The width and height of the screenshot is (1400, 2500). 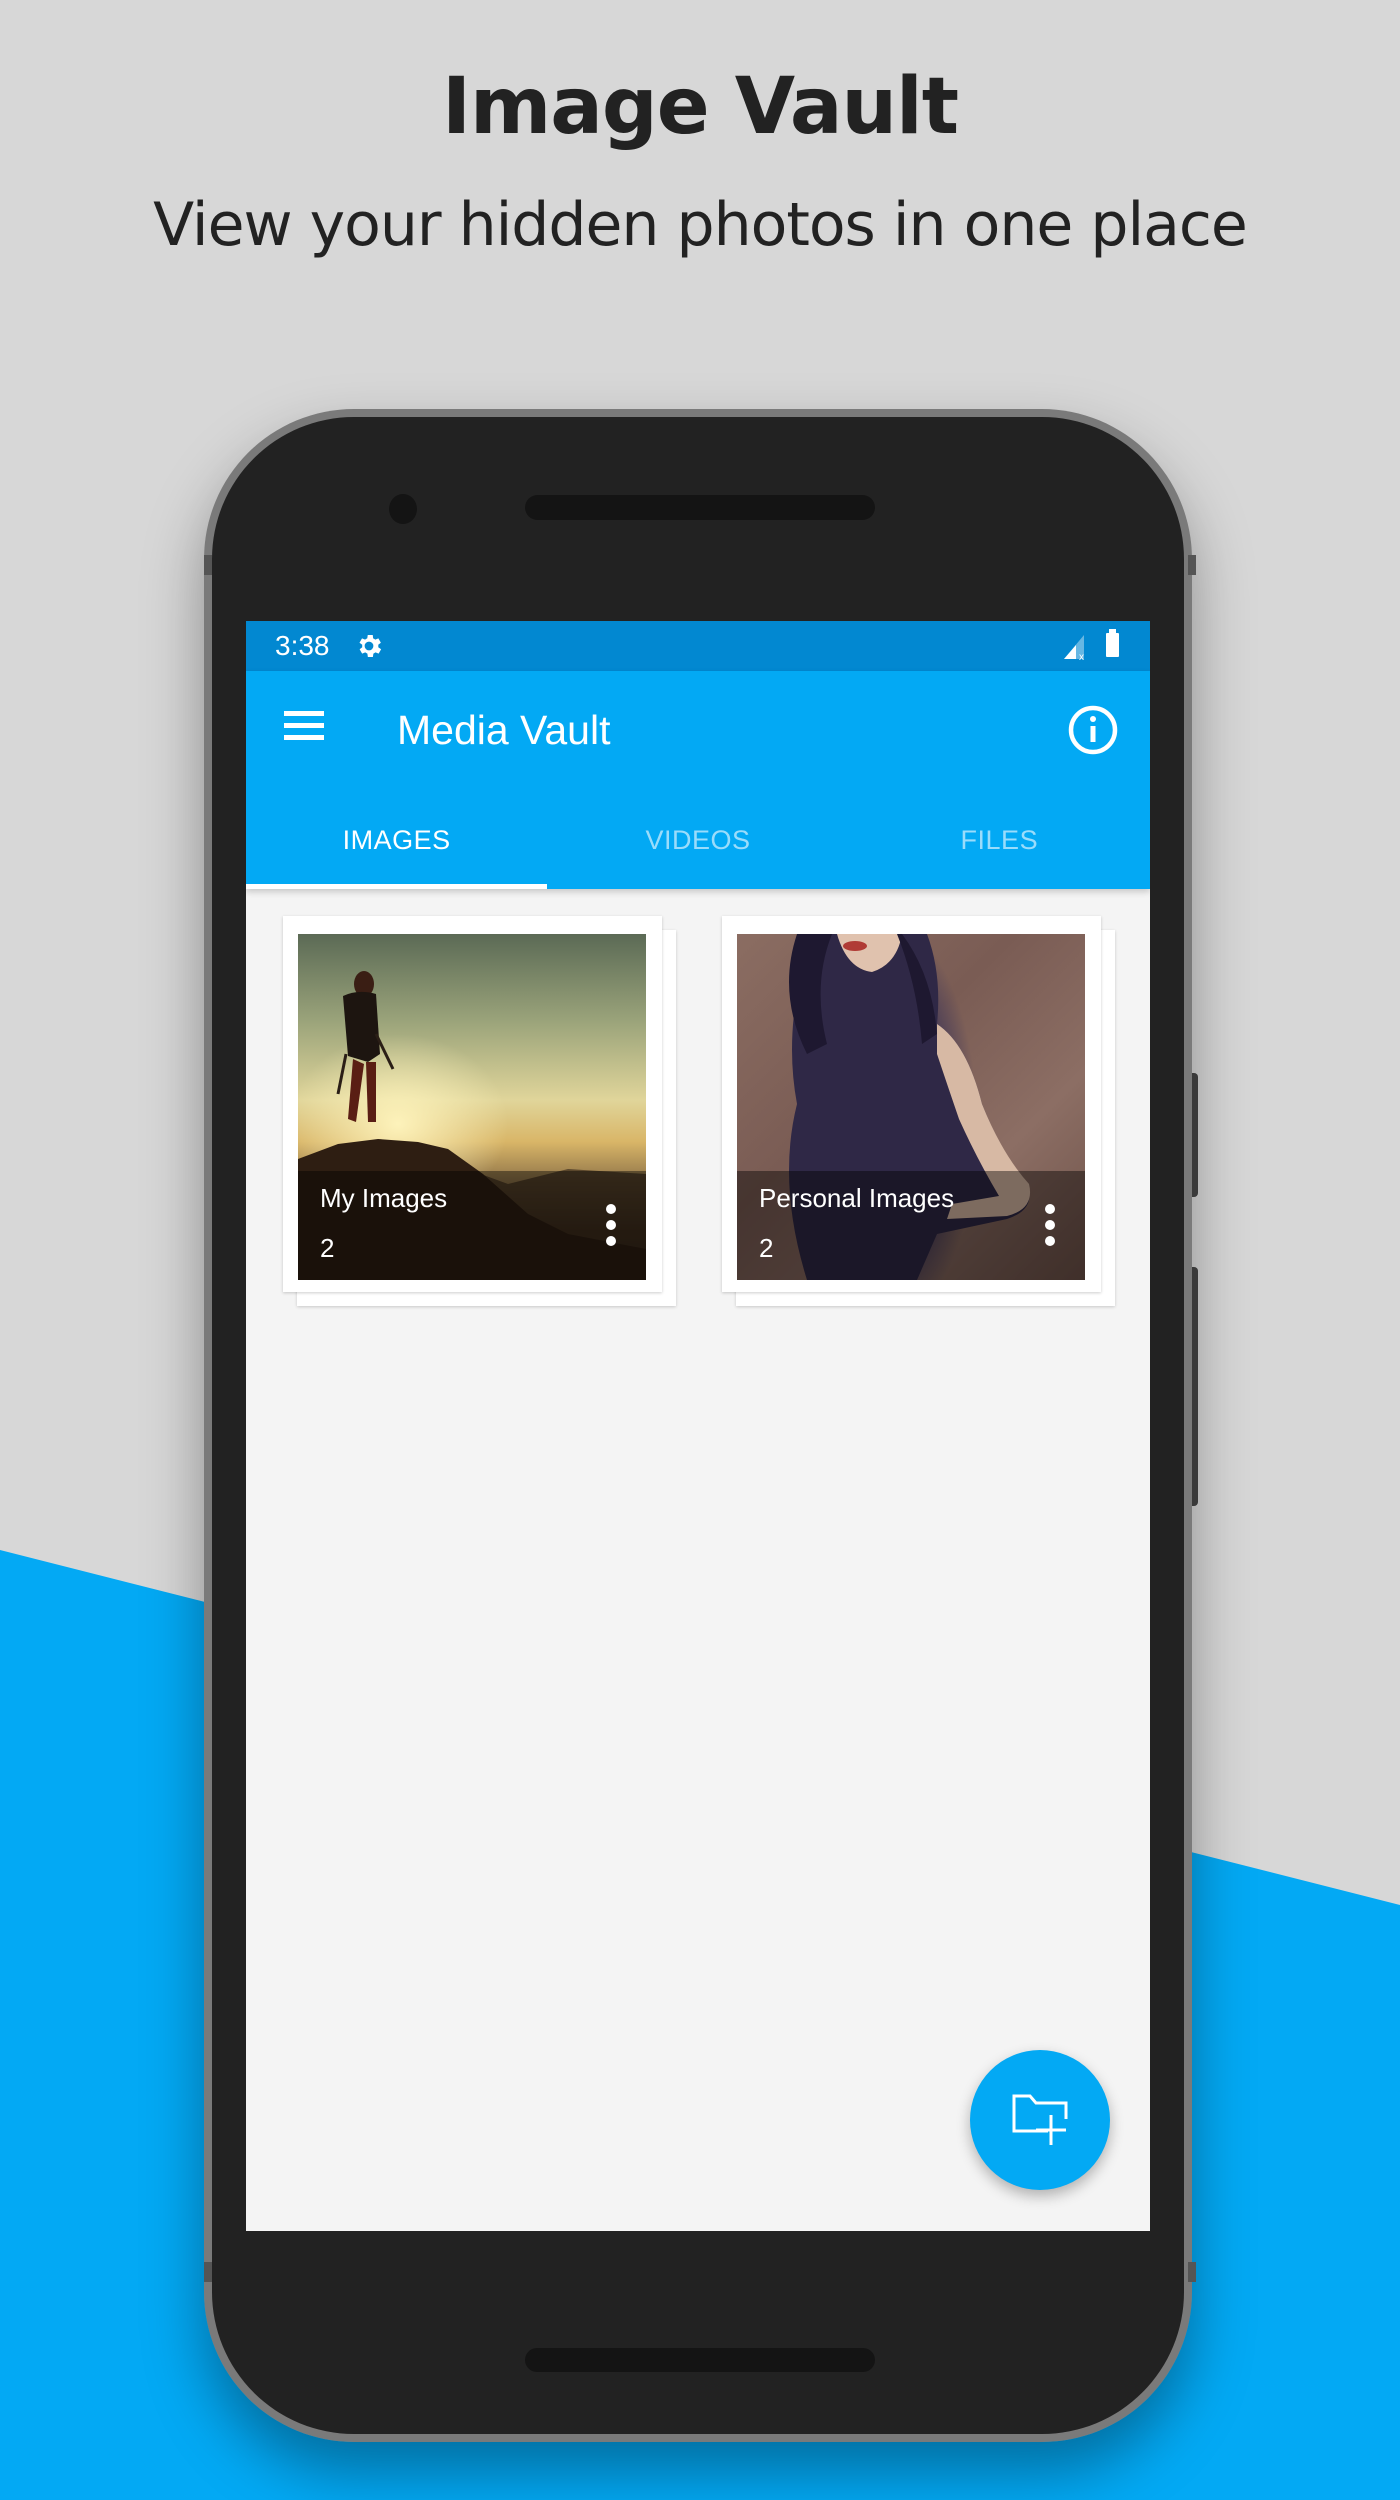 What do you see at coordinates (911, 1225) in the screenshot?
I see `album-caption-overlay: Personal Images 2` at bounding box center [911, 1225].